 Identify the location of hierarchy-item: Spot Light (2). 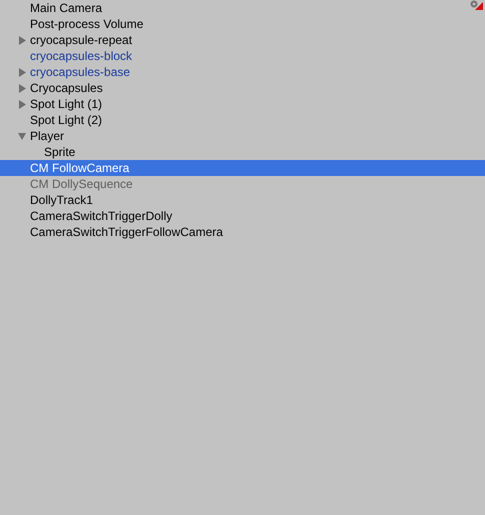
(242, 120).